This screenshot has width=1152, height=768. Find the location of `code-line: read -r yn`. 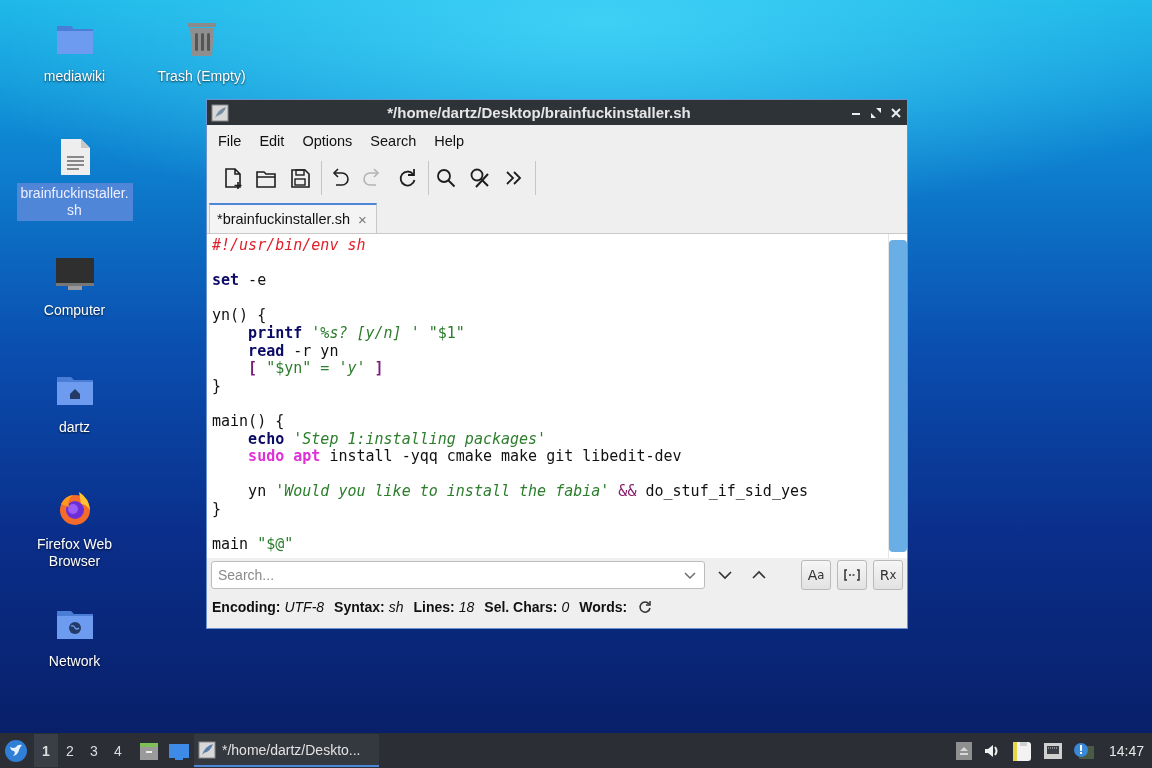

code-line: read -r yn is located at coordinates (293, 351).